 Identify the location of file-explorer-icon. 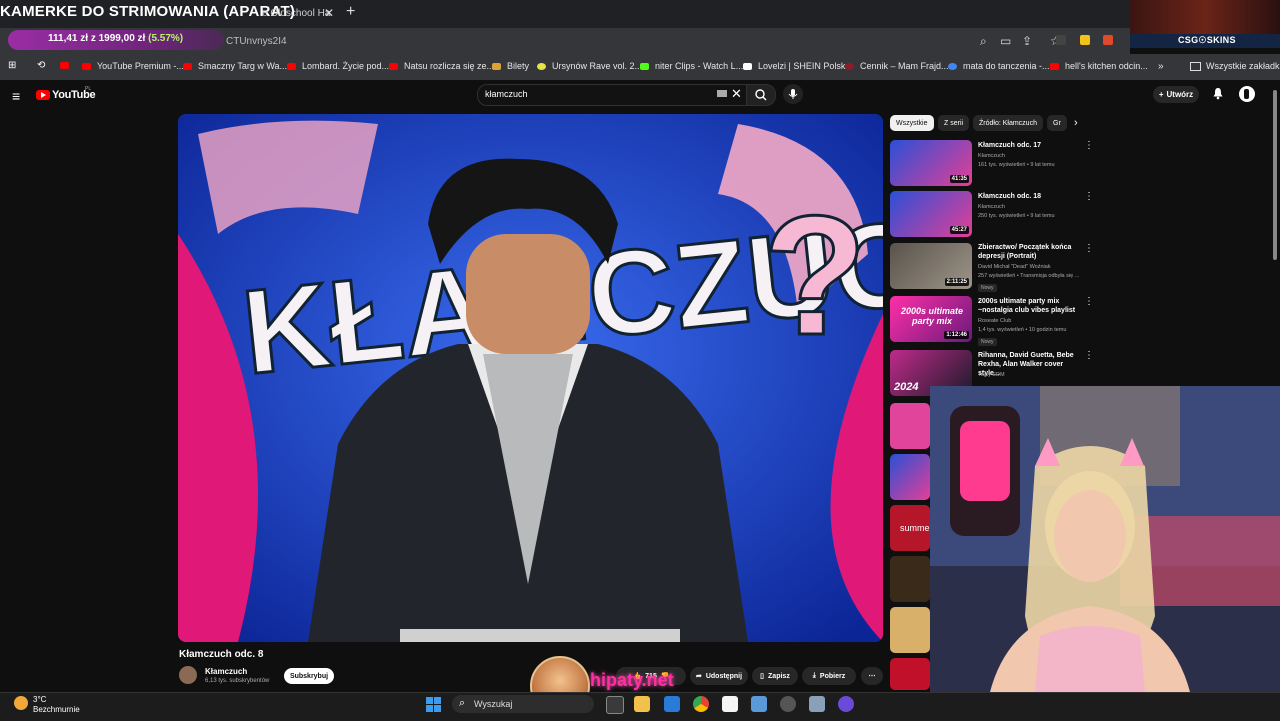
(642, 704).